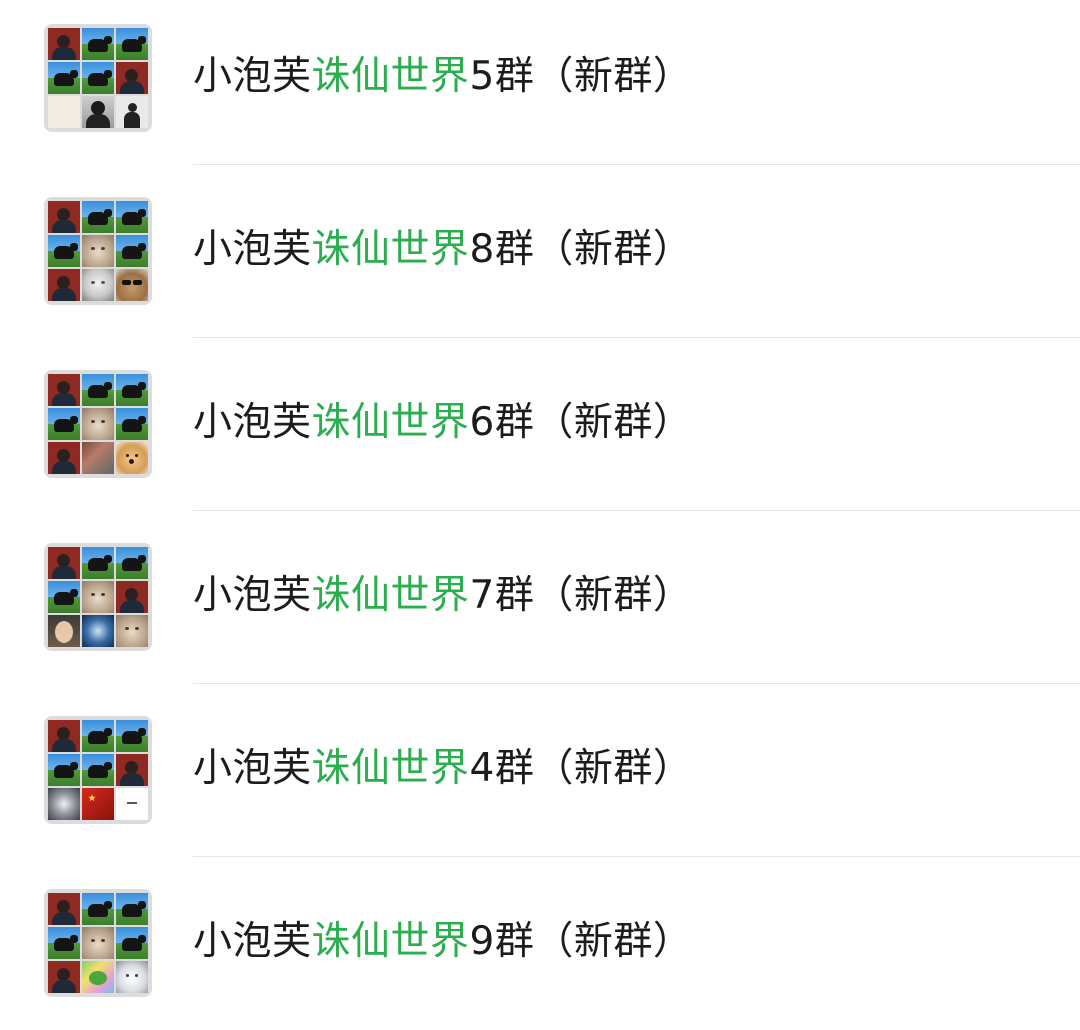  Describe the element at coordinates (581, 422) in the screenshot. I see `chat-title-suffix: 6群（新群）` at that location.